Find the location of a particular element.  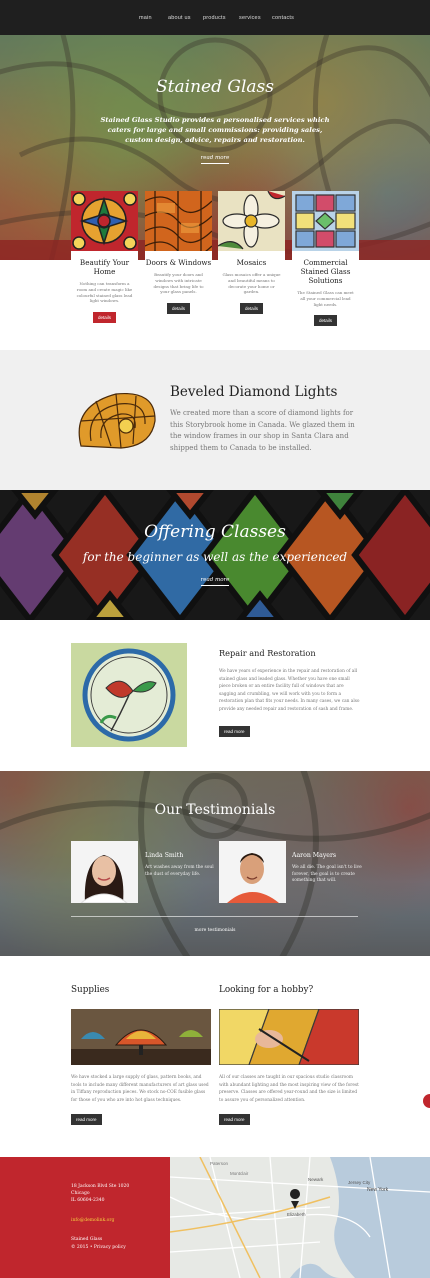

nav-products: products is located at coordinates (214, 18).